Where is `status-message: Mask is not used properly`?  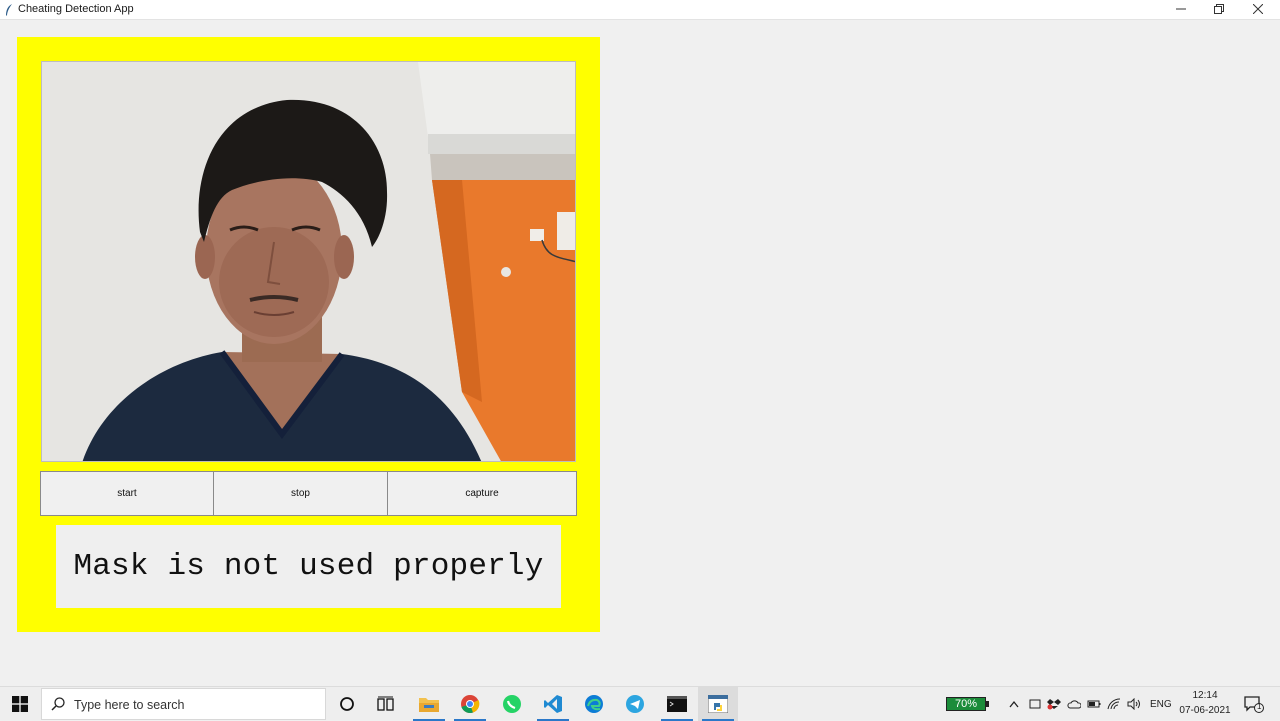
status-message: Mask is not used properly is located at coordinates (308, 566).